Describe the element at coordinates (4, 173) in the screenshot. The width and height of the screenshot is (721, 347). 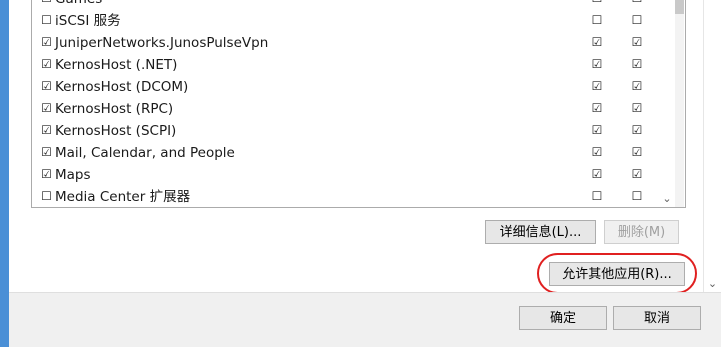
I see `window-left-accent` at that location.